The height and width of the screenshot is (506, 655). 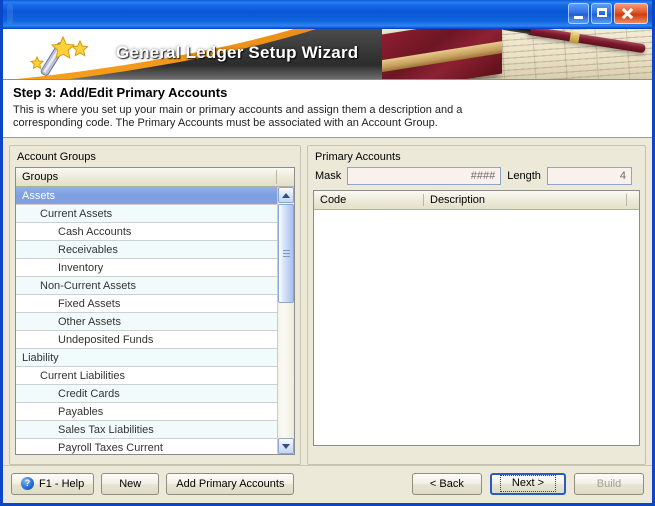 I want to click on length-label: Length, so click(x=524, y=176).